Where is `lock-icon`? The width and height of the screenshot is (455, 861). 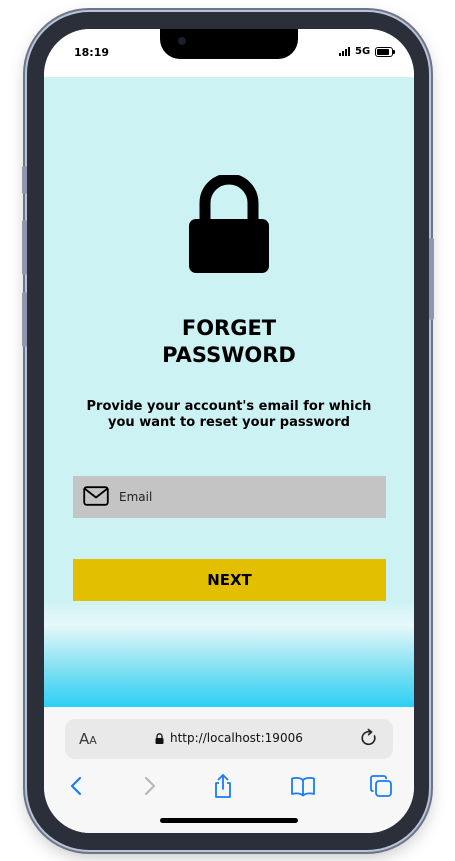 lock-icon is located at coordinates (229, 224).